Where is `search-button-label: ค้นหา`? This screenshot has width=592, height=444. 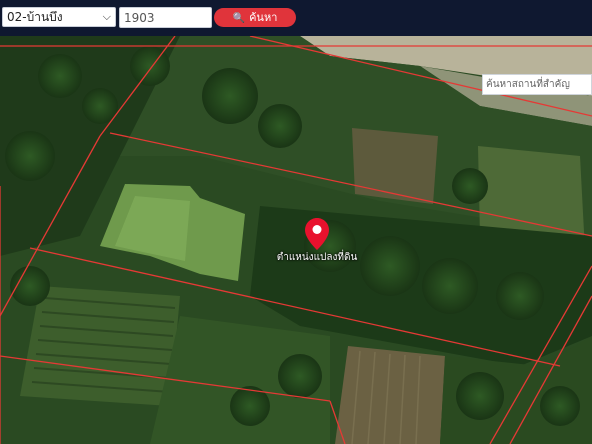
search-button-label: ค้นหา is located at coordinates (263, 18).